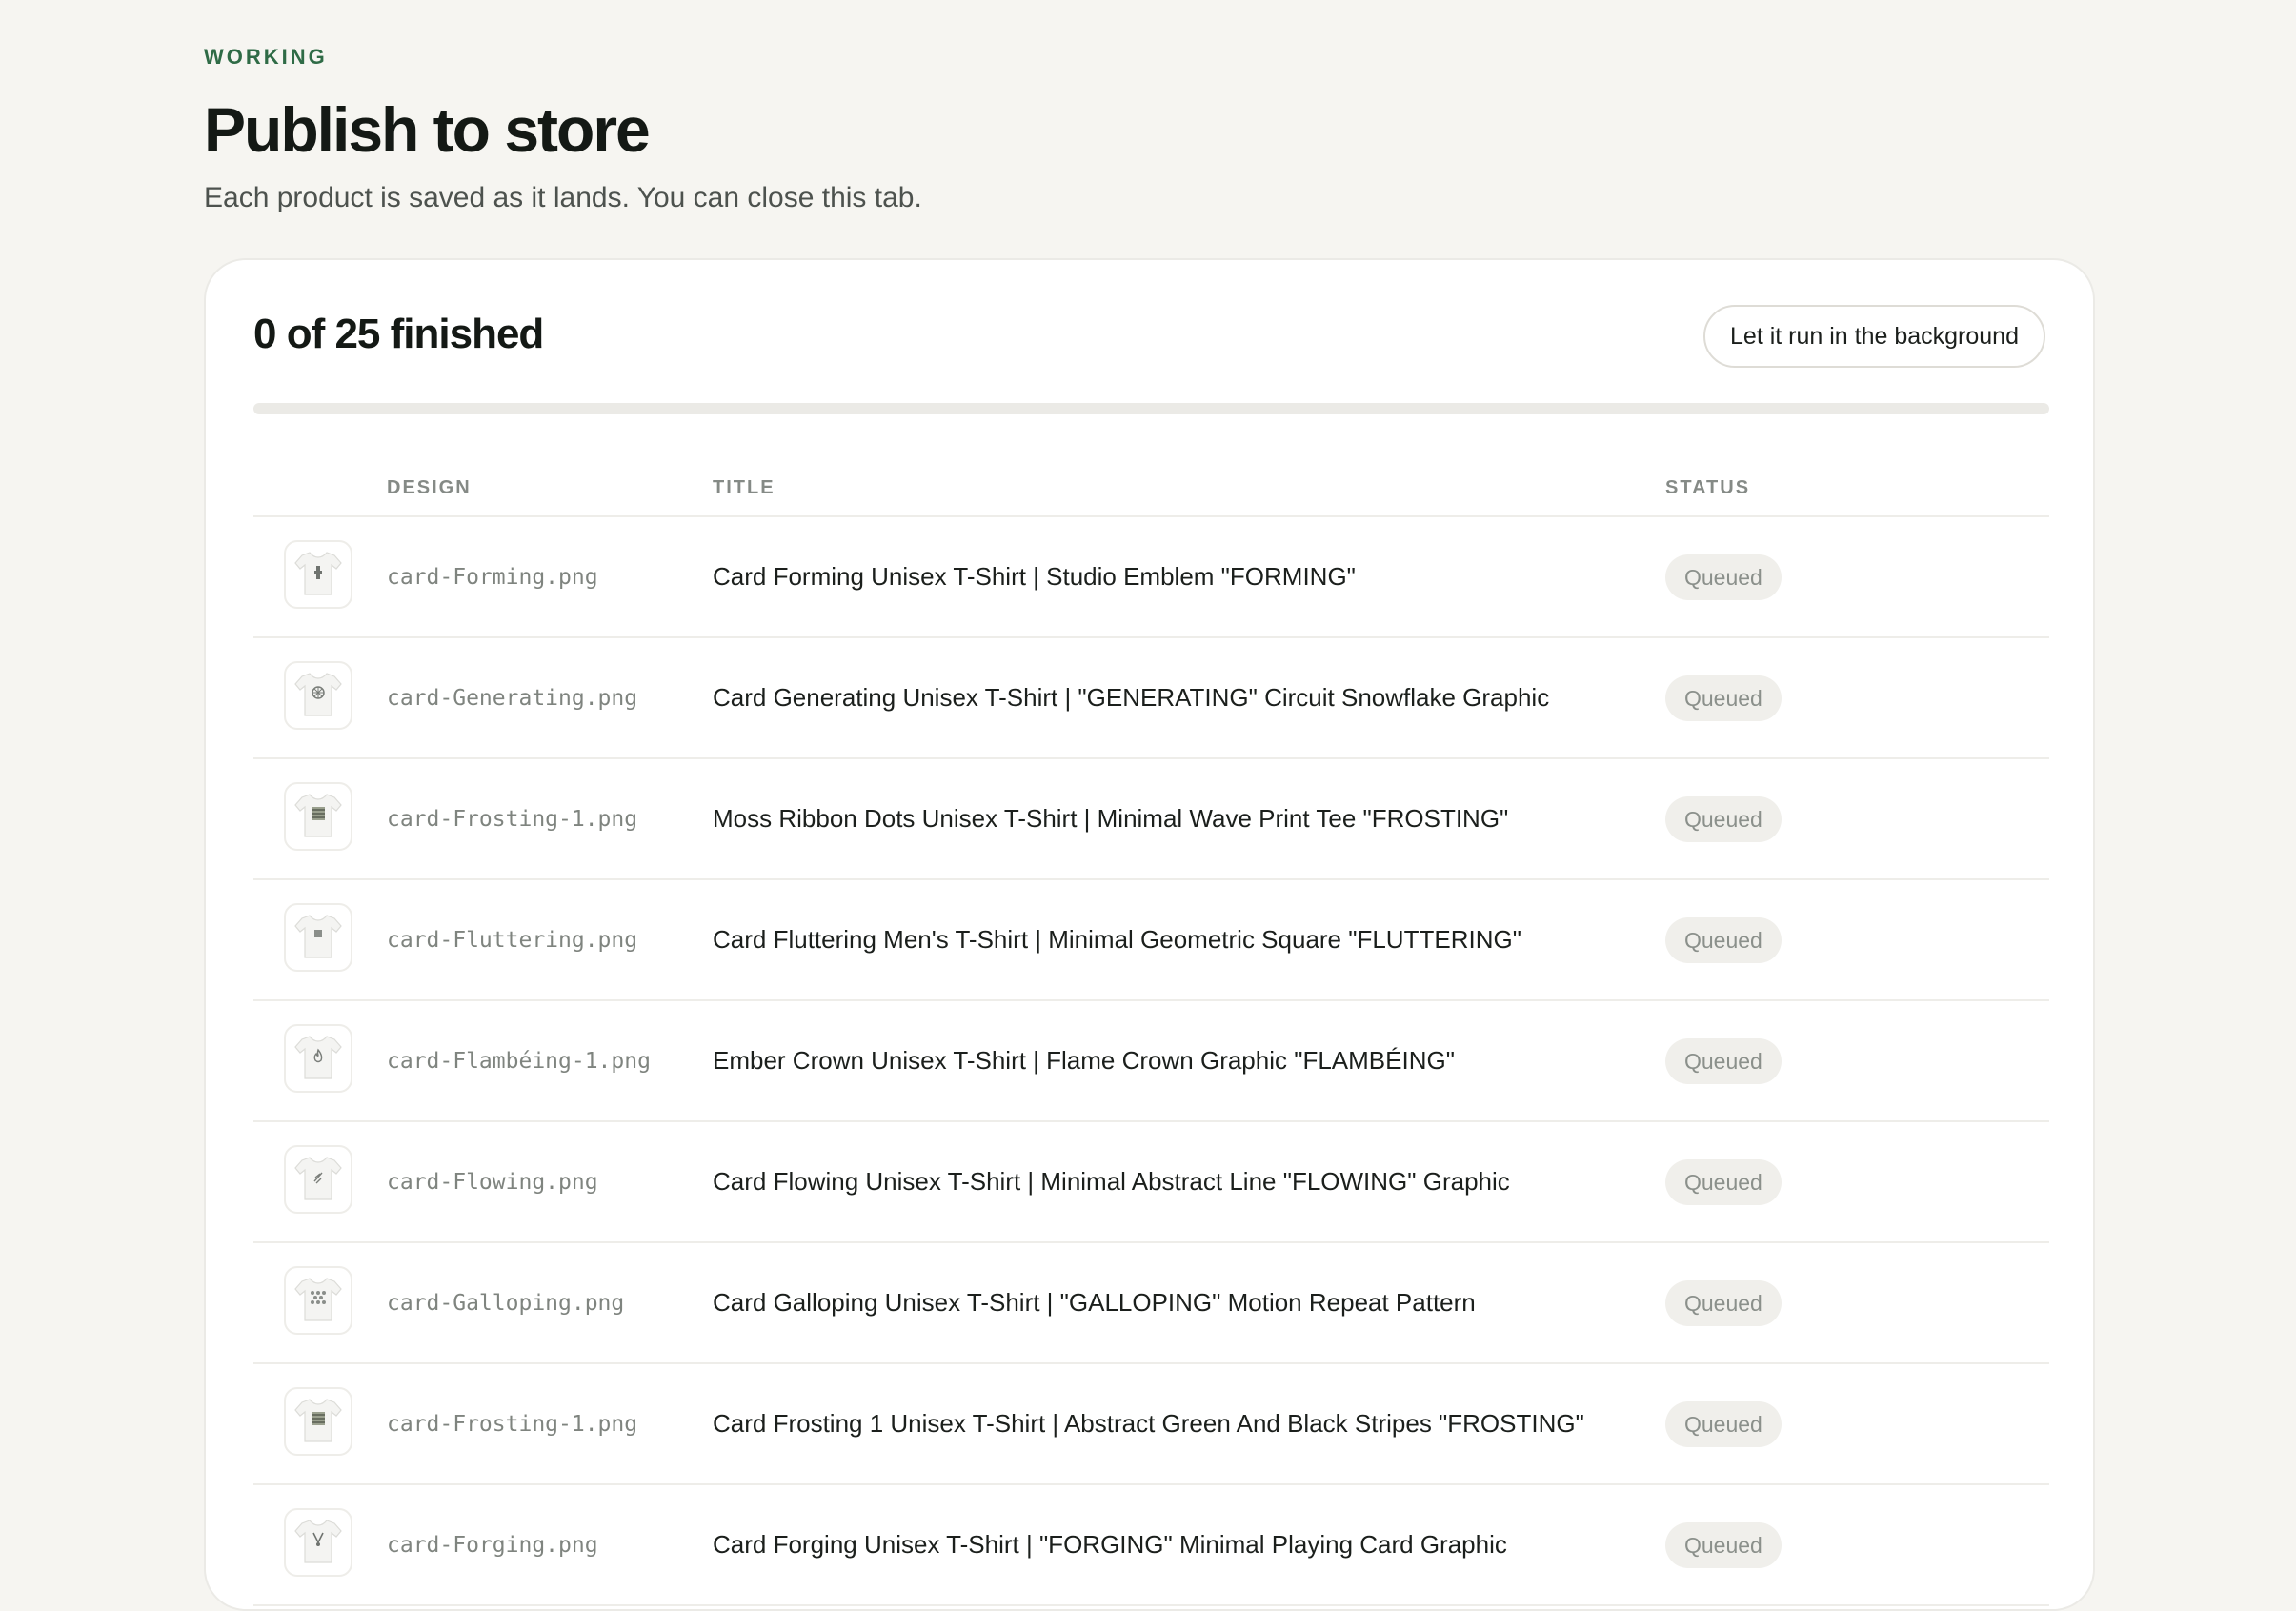  I want to click on page-title: Publish to store, so click(427, 129).